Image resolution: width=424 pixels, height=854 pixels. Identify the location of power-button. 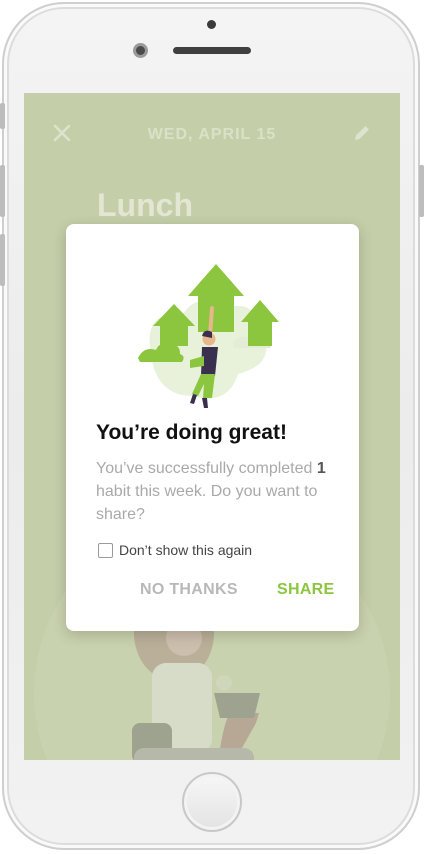
(421, 191).